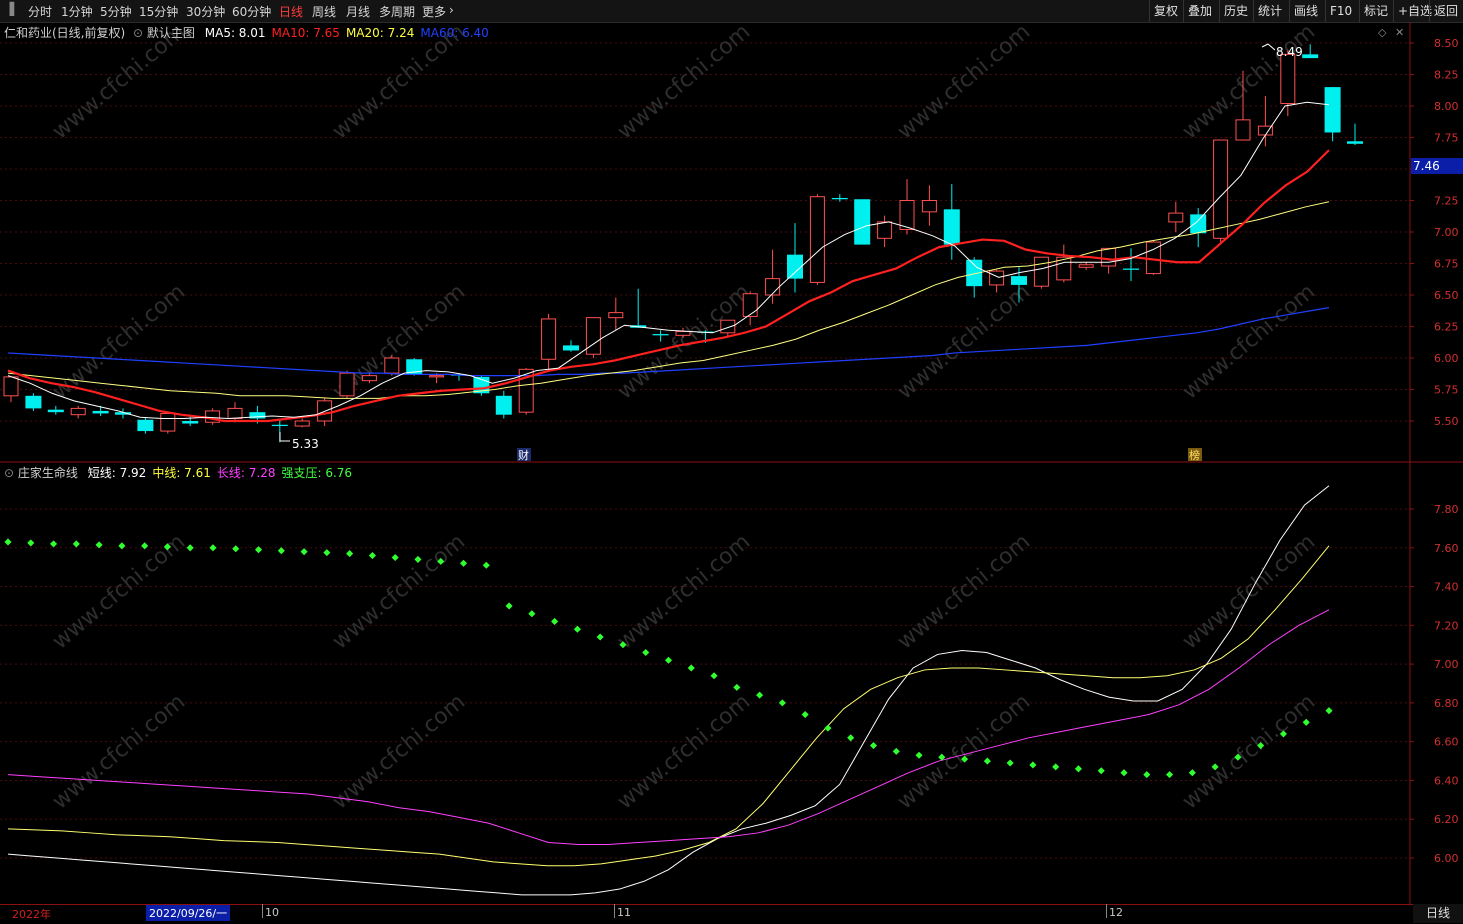  Describe the element at coordinates (1446, 390) in the screenshot. I see `price-axis-label: 5.75` at that location.